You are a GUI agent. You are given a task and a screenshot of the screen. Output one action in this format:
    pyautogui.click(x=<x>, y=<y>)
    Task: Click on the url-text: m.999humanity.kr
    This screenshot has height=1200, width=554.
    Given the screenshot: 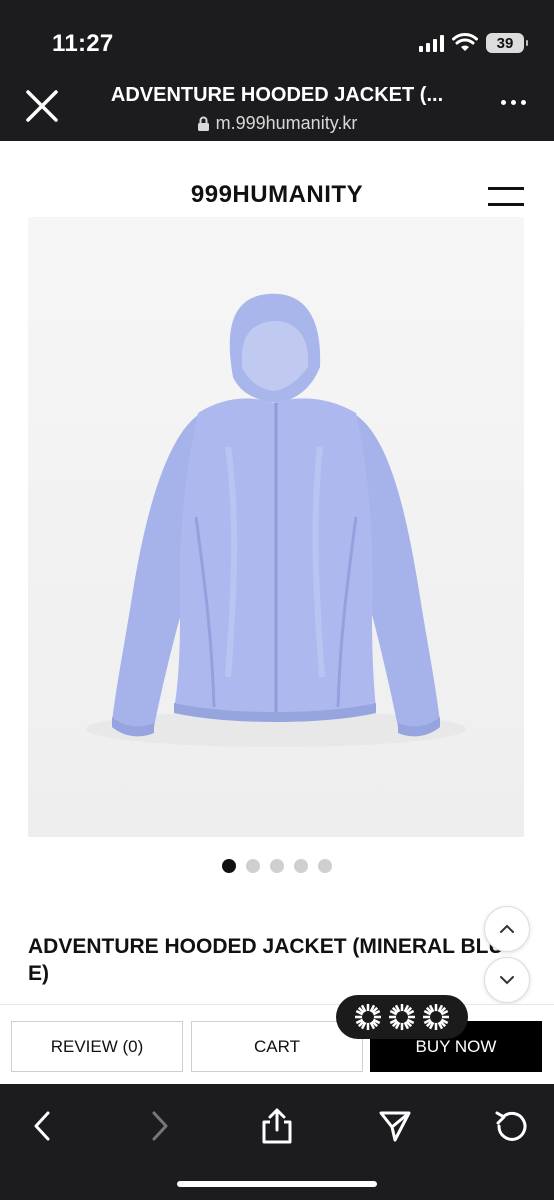 What is the action you would take?
    pyautogui.click(x=286, y=123)
    